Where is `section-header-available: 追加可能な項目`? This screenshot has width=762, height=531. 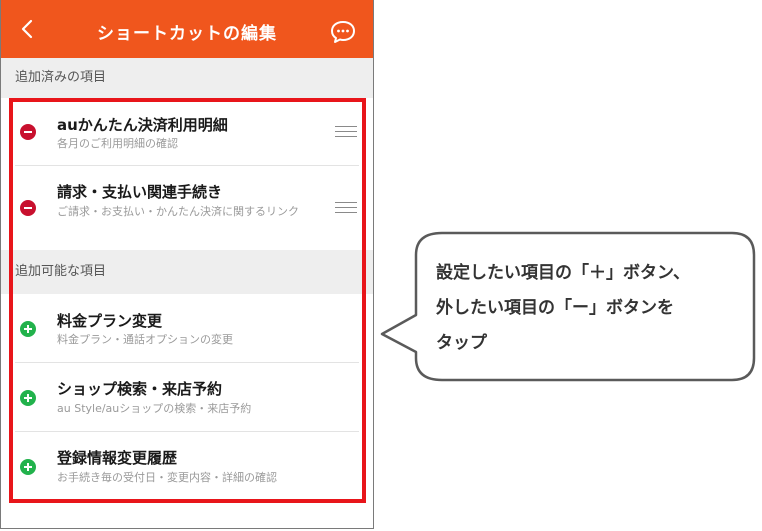 section-header-available: 追加可能な項目 is located at coordinates (187, 272).